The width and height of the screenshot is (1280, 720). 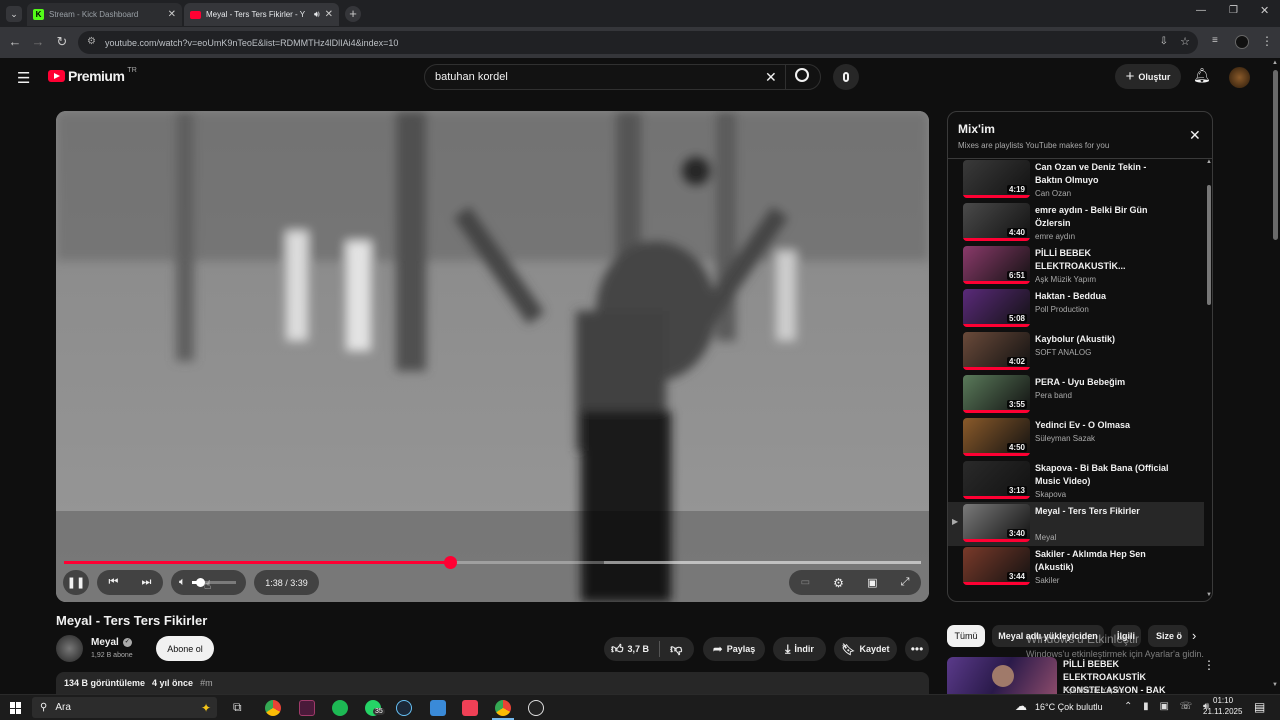 What do you see at coordinates (185, 648) in the screenshot?
I see `subscribe-button: Abone ol` at bounding box center [185, 648].